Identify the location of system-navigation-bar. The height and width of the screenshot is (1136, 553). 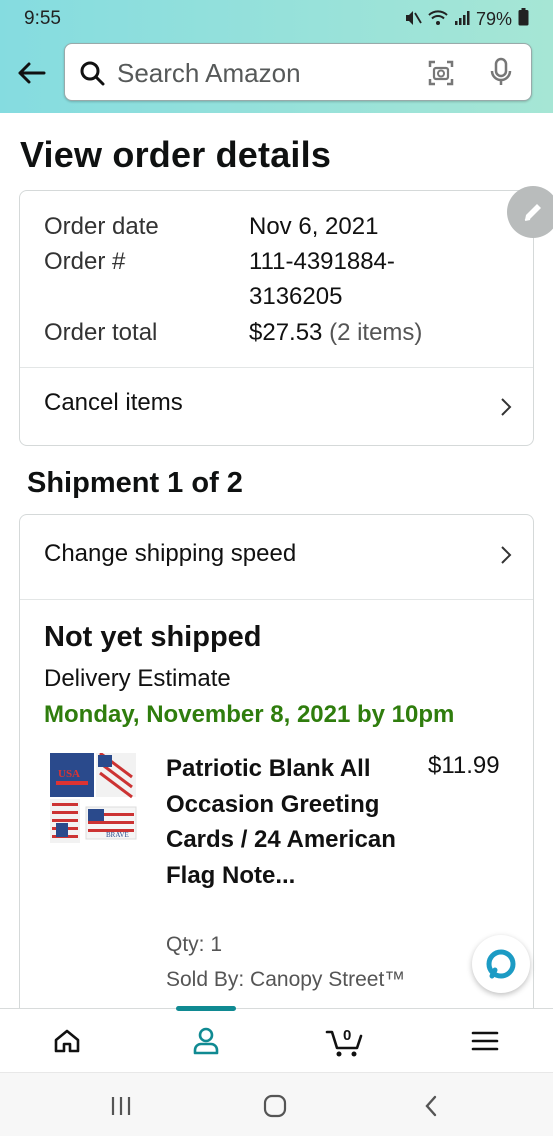
(276, 1104).